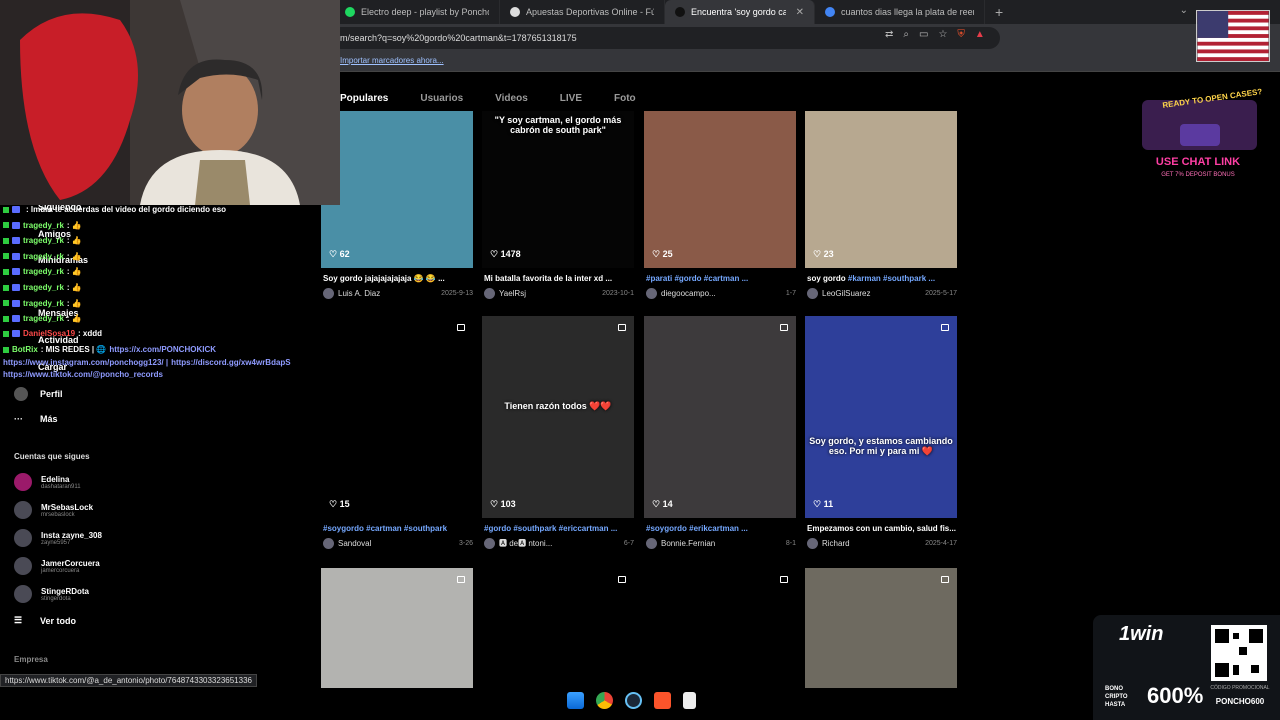 The height and width of the screenshot is (720, 1280). I want to click on chat-badge-icon, so click(6, 240).